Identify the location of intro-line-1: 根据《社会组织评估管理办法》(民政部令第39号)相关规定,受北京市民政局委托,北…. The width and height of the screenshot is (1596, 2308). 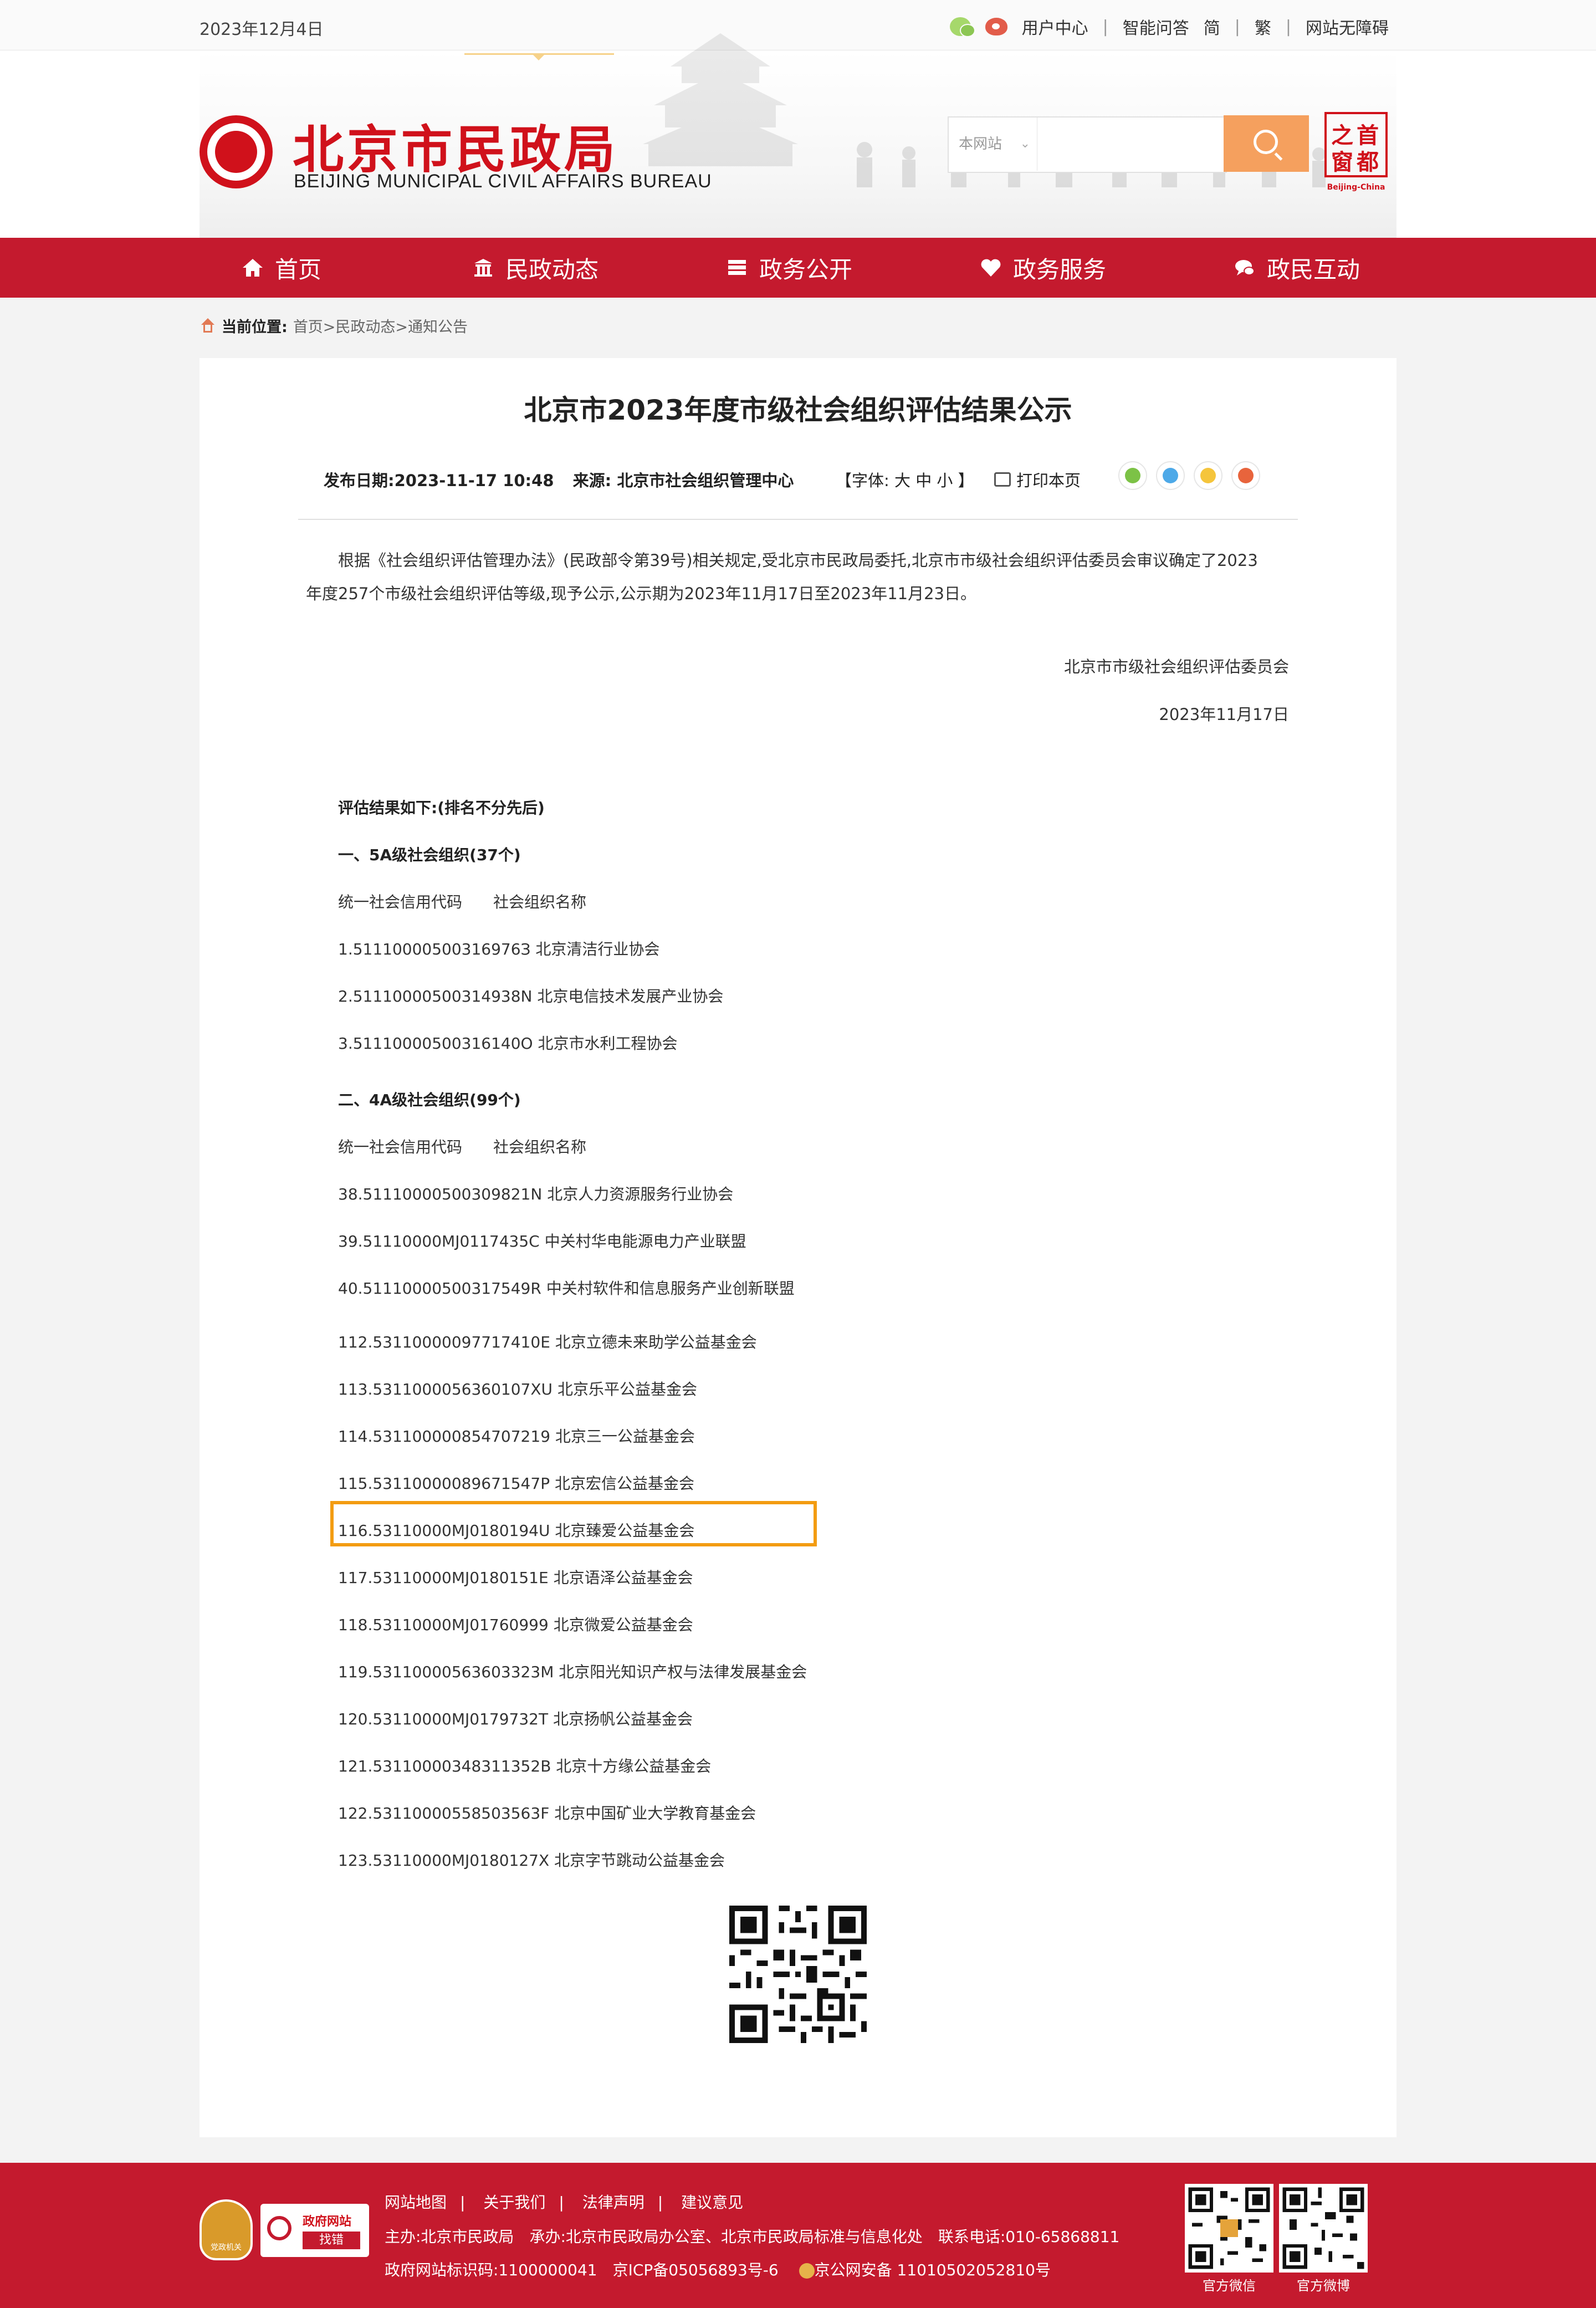
(798, 560).